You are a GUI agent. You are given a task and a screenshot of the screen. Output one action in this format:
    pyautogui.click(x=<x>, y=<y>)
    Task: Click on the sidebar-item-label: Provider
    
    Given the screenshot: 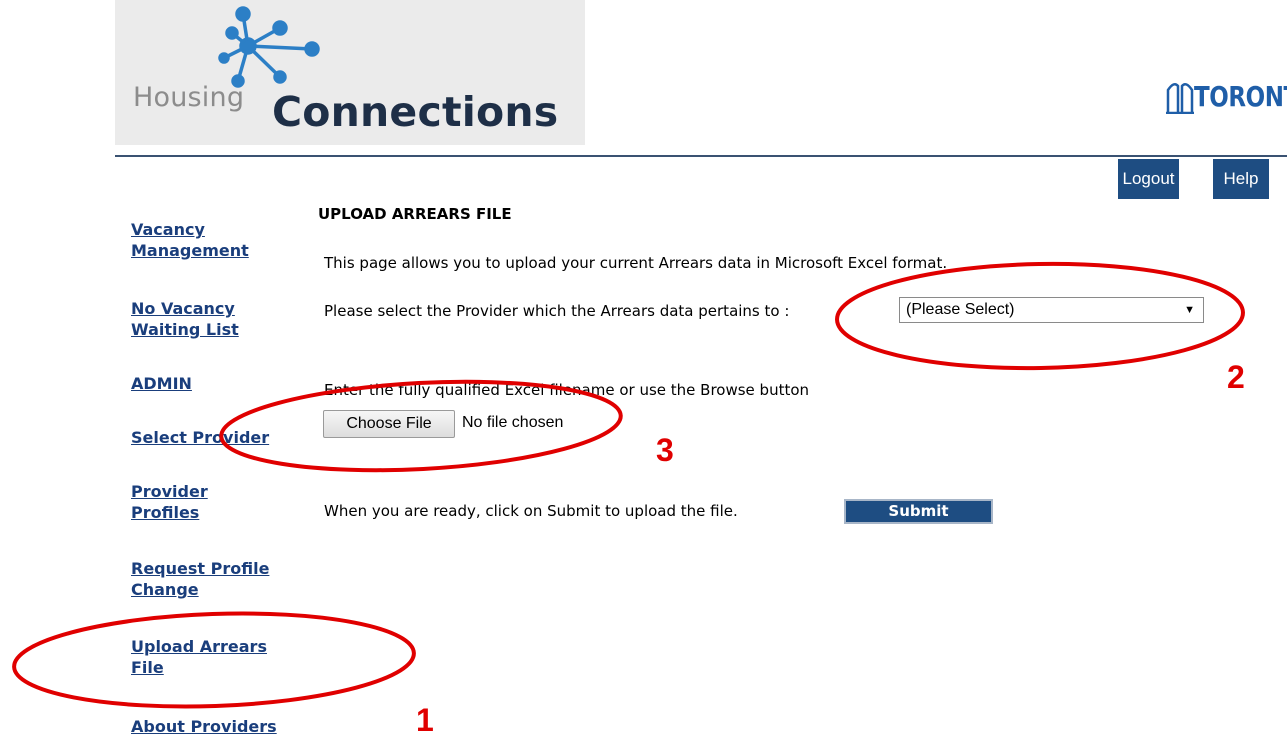 What is the action you would take?
    pyautogui.click(x=169, y=491)
    